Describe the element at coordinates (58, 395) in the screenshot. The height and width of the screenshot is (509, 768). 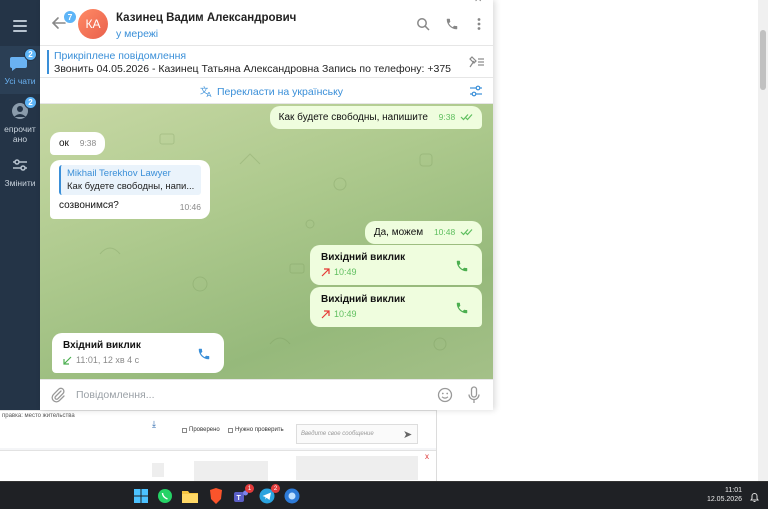
I see `attach-icon` at that location.